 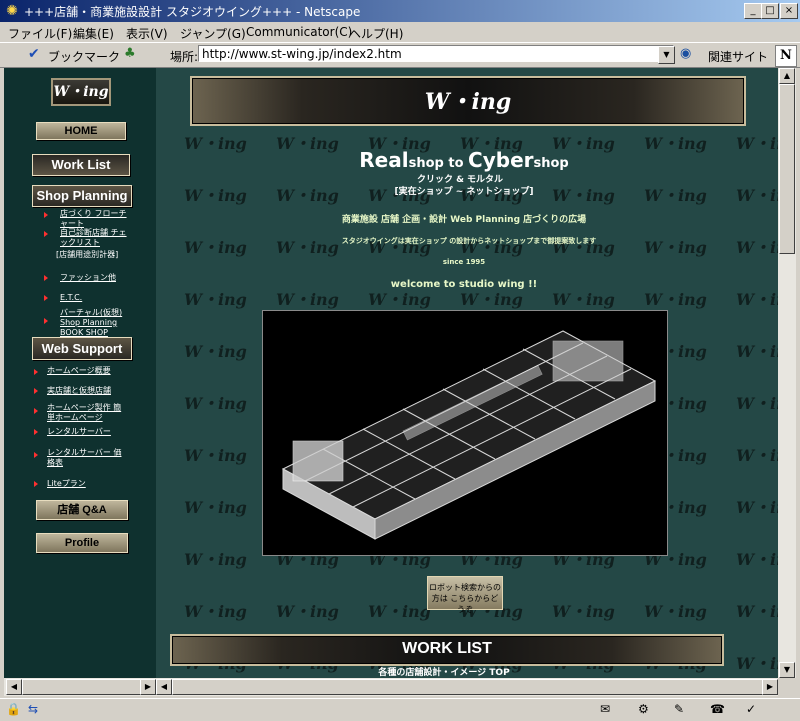 I want to click on link-flowchart: 店づくり フローチャート, so click(x=95, y=219).